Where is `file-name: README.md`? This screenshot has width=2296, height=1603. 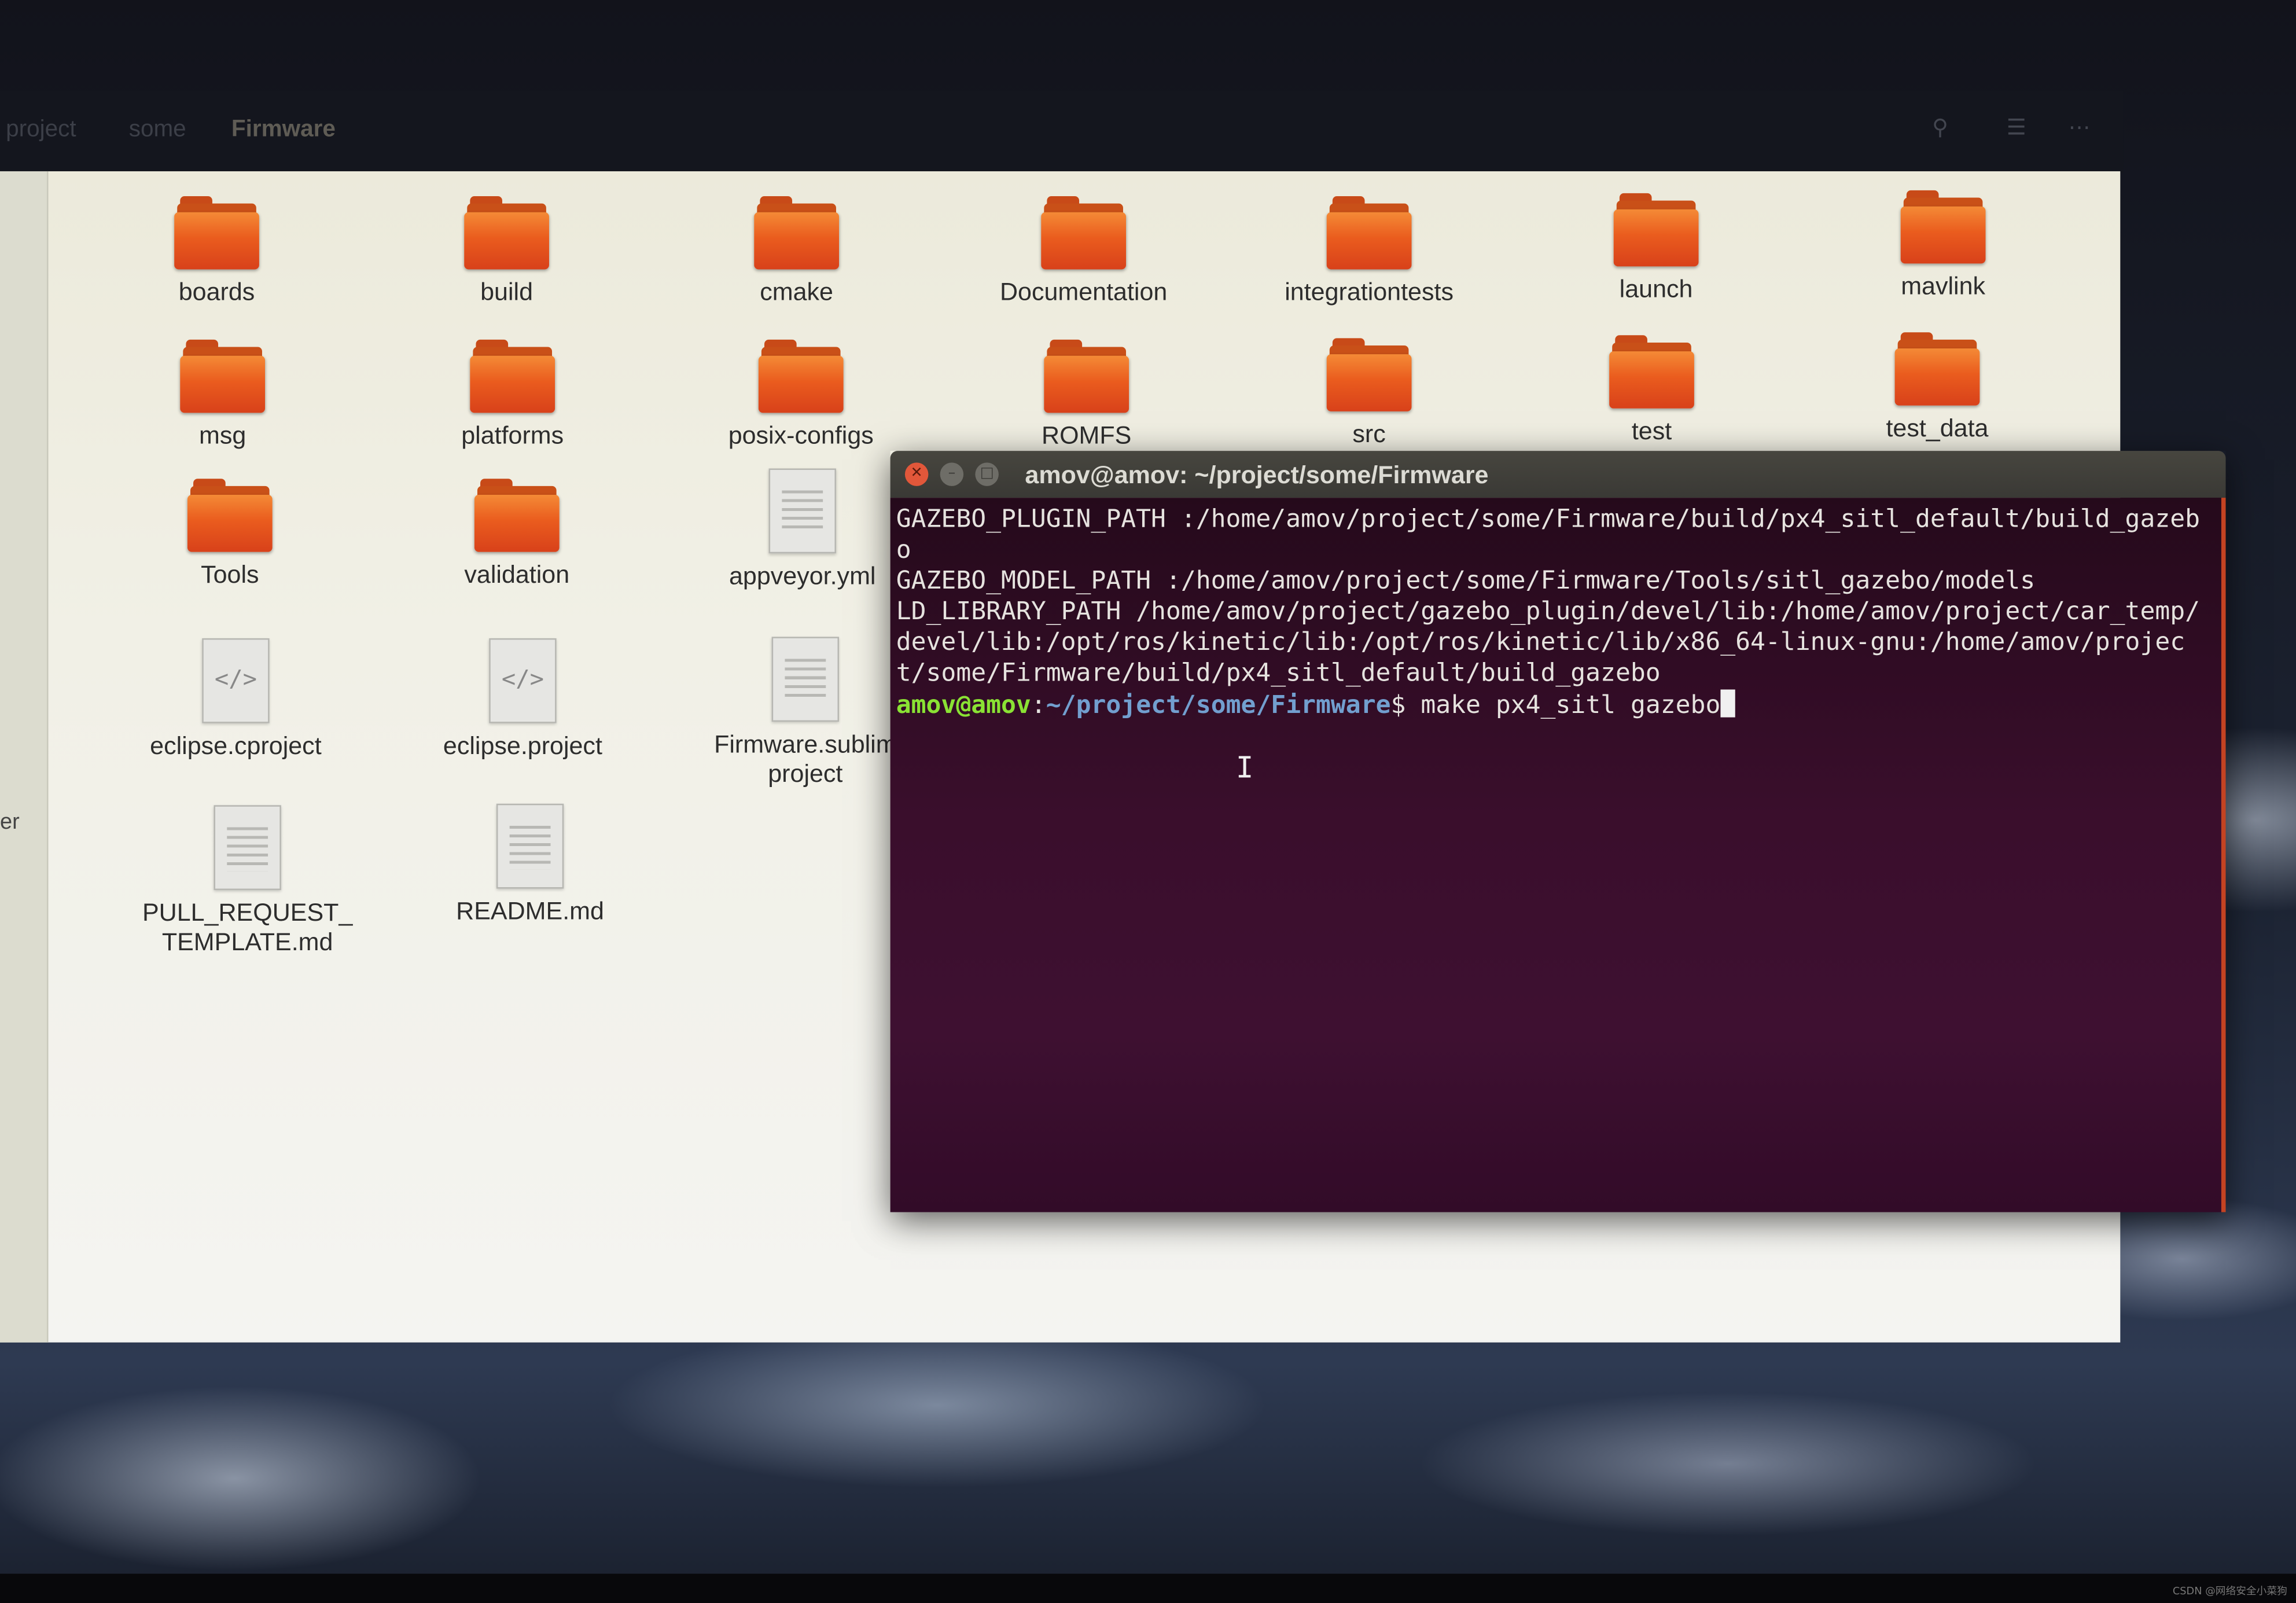
file-name: README.md is located at coordinates (530, 911).